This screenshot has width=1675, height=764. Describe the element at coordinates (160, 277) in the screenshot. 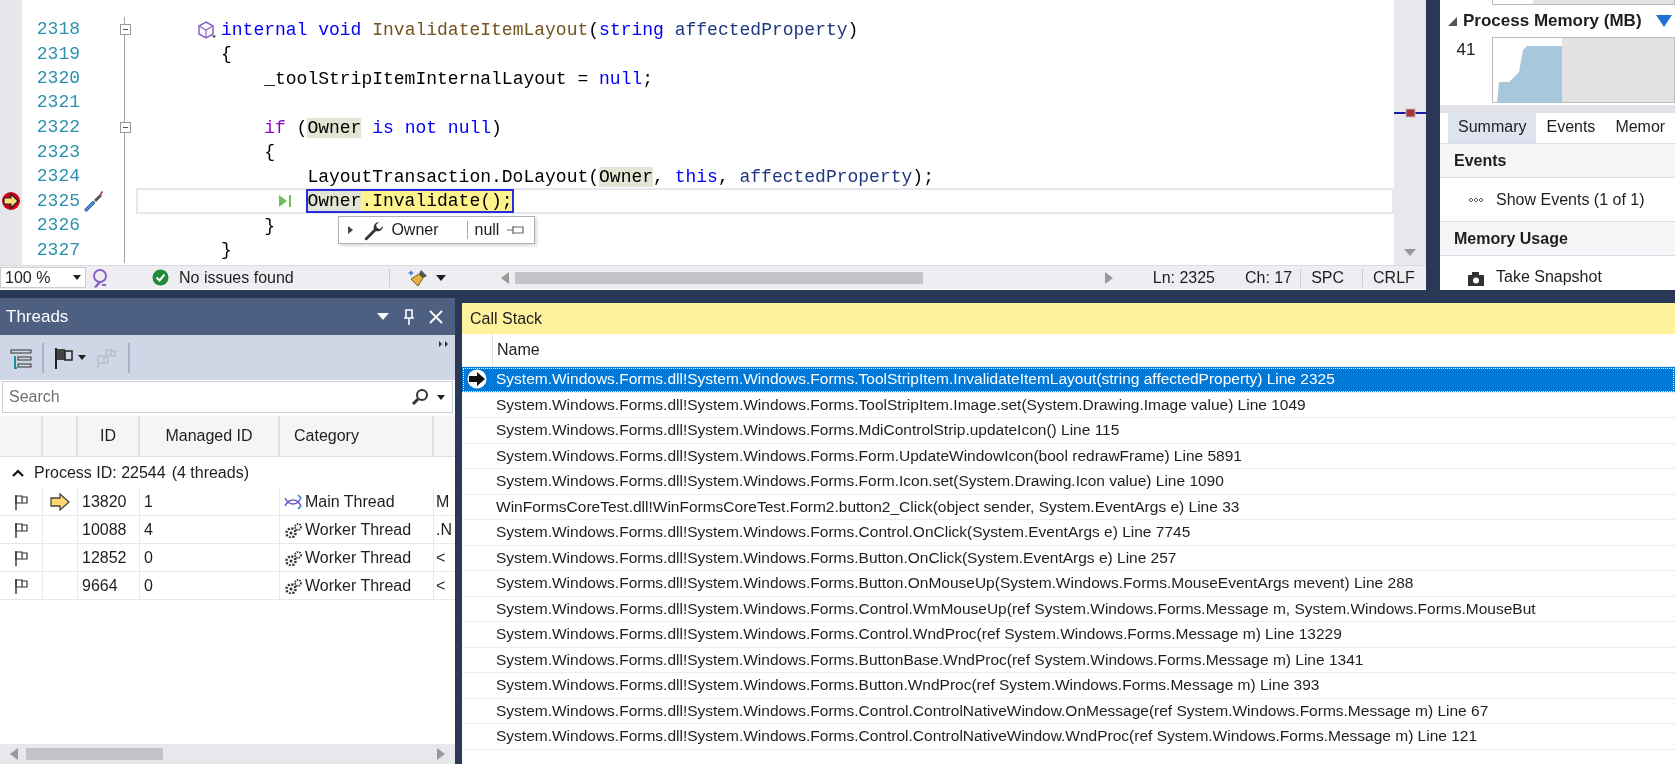

I see `check-circle-icon` at that location.